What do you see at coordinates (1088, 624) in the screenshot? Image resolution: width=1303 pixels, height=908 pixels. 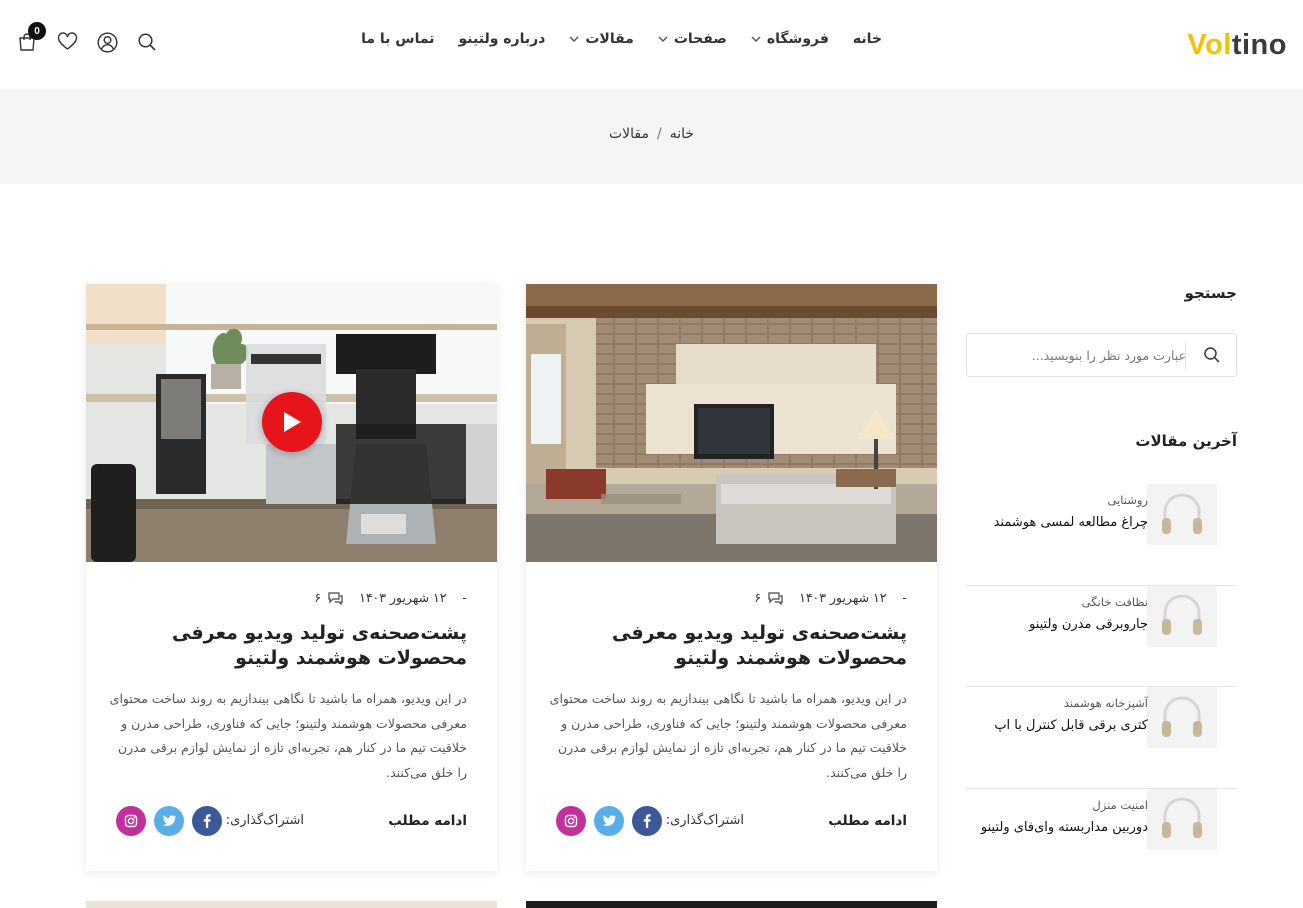 I see `post-title: جاروبرقی مدرن ولتینو` at bounding box center [1088, 624].